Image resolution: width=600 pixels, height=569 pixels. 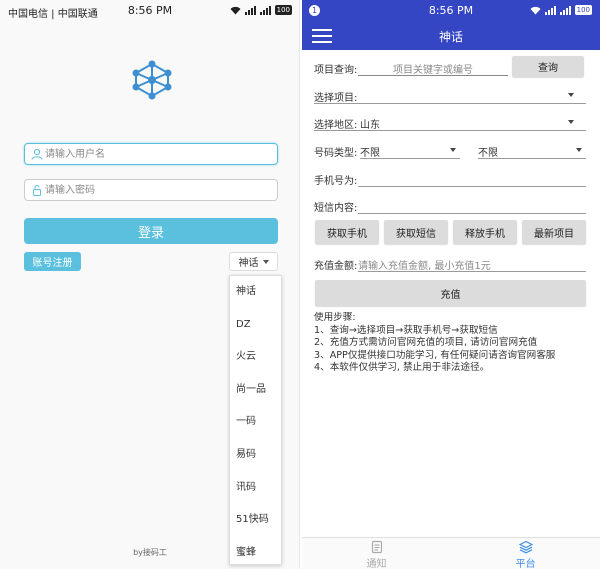 What do you see at coordinates (159, 190) in the screenshot?
I see `password-input` at bounding box center [159, 190].